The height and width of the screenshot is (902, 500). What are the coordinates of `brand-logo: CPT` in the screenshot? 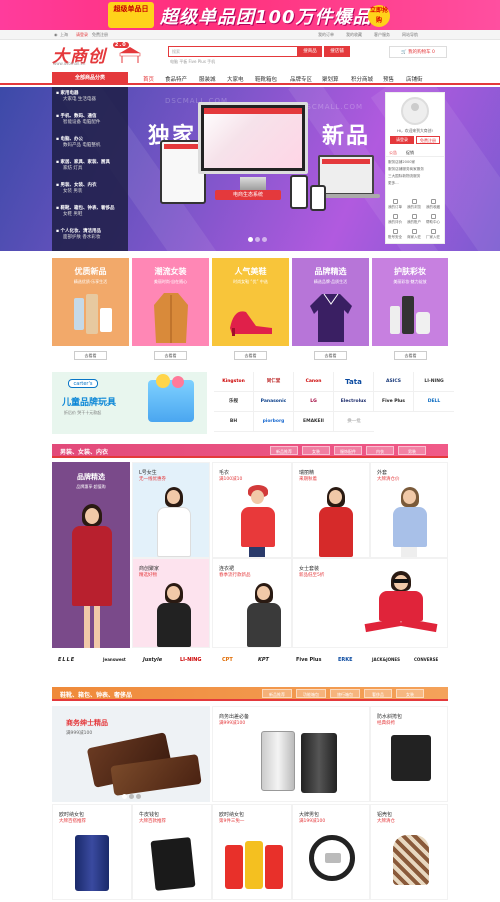 It's located at (227, 660).